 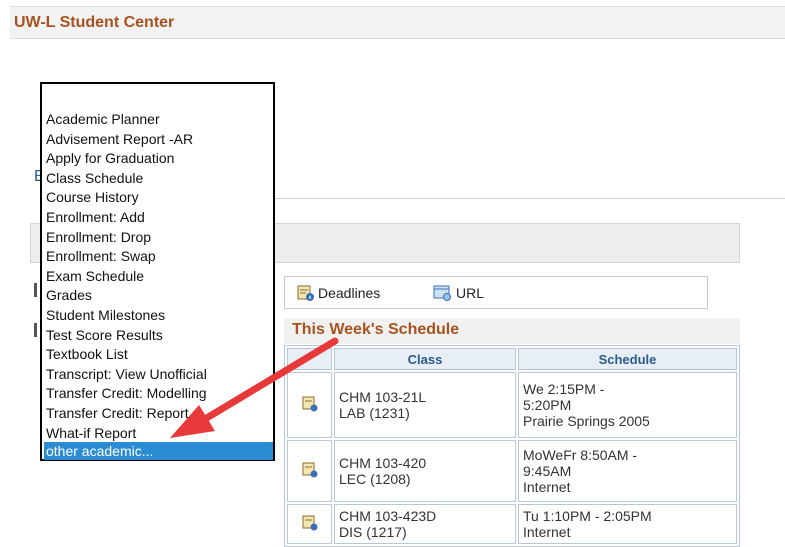 I want to click on schedule-cell: Tu 1:10PM - 2:05PM Internet, so click(x=627, y=524).